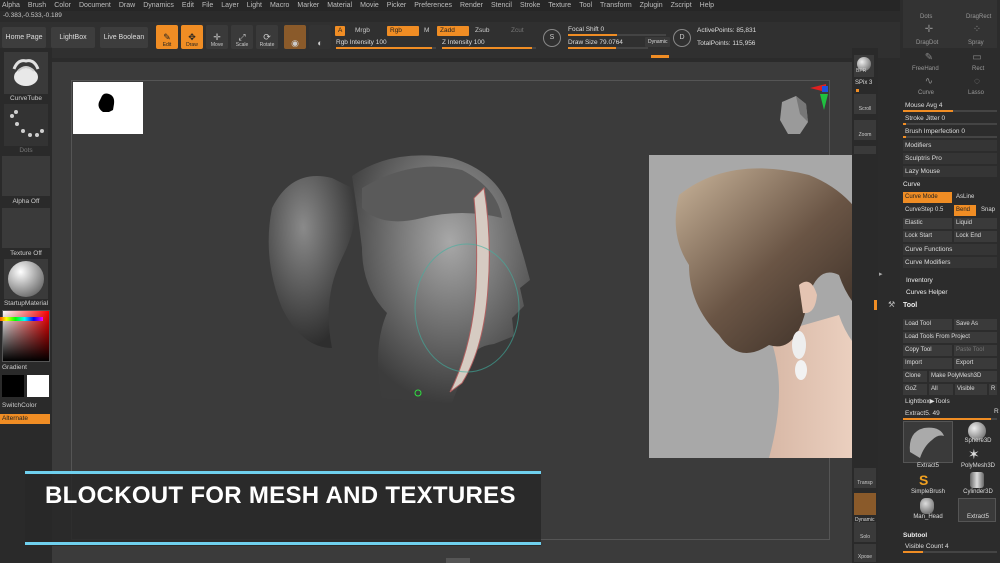 This screenshot has width=1000, height=563. I want to click on copy-tool-button: Copy Tool, so click(927, 350).